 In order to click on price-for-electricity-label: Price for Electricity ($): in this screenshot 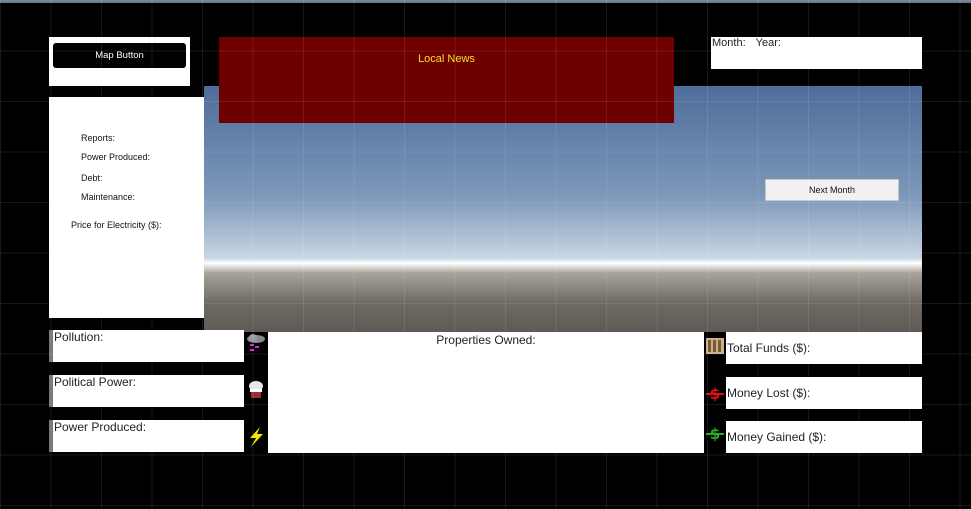, I will do `click(116, 225)`.